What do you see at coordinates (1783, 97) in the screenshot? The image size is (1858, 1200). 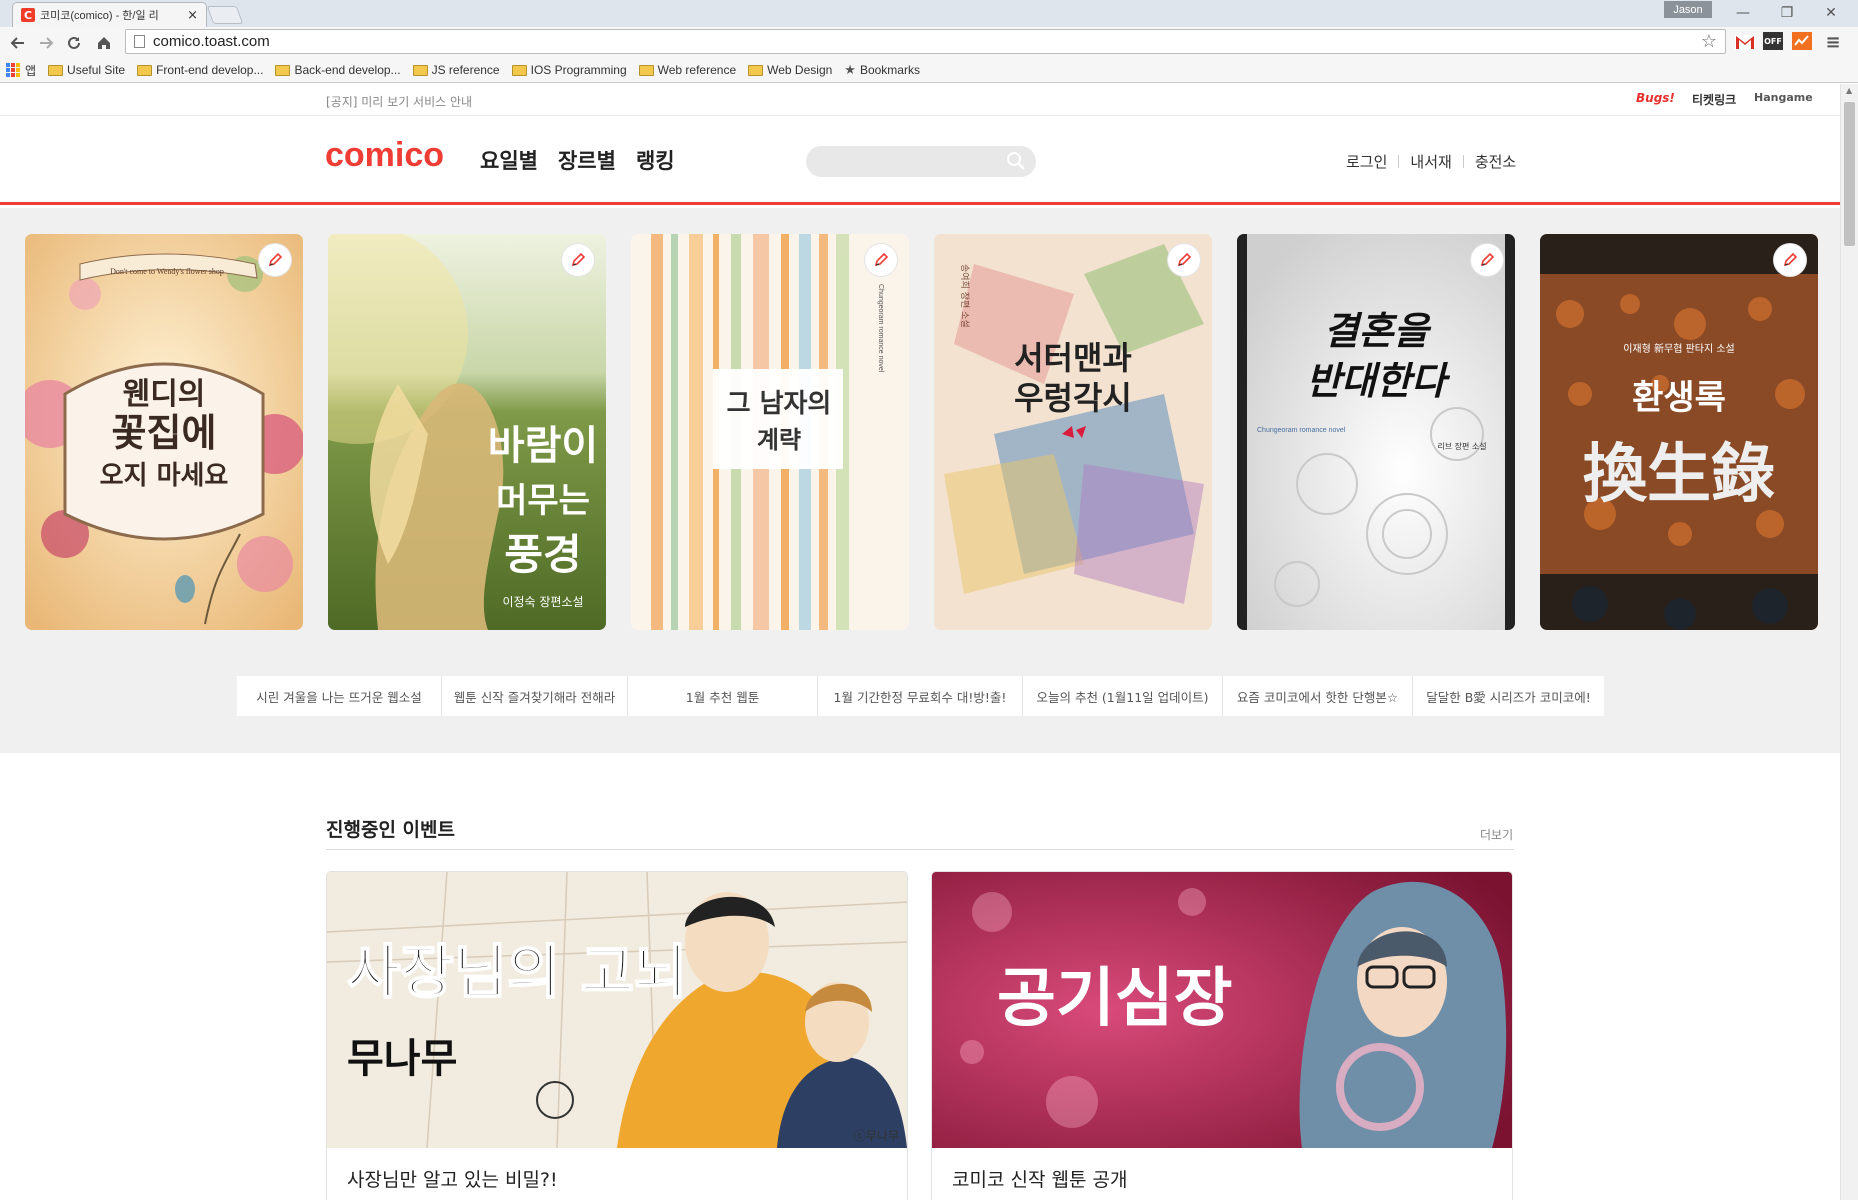 I see `partner-hangame: Hangame` at bounding box center [1783, 97].